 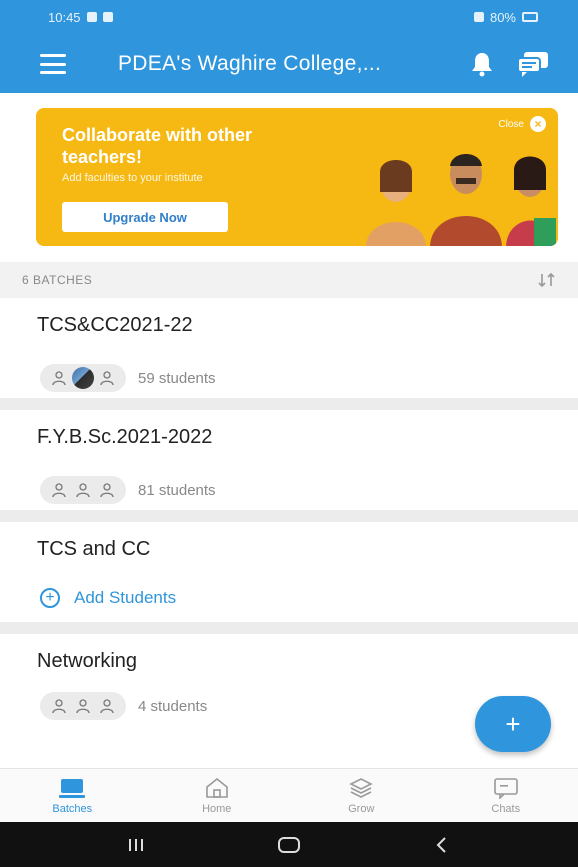 What do you see at coordinates (125, 437) in the screenshot?
I see `batch-name: F.Y.B.Sc.2021-2022` at bounding box center [125, 437].